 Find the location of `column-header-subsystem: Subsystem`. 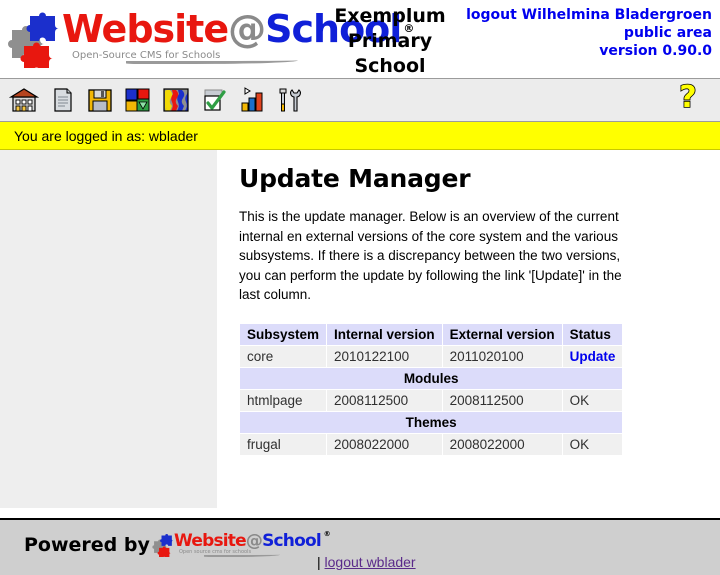

column-header-subsystem: Subsystem is located at coordinates (283, 334).